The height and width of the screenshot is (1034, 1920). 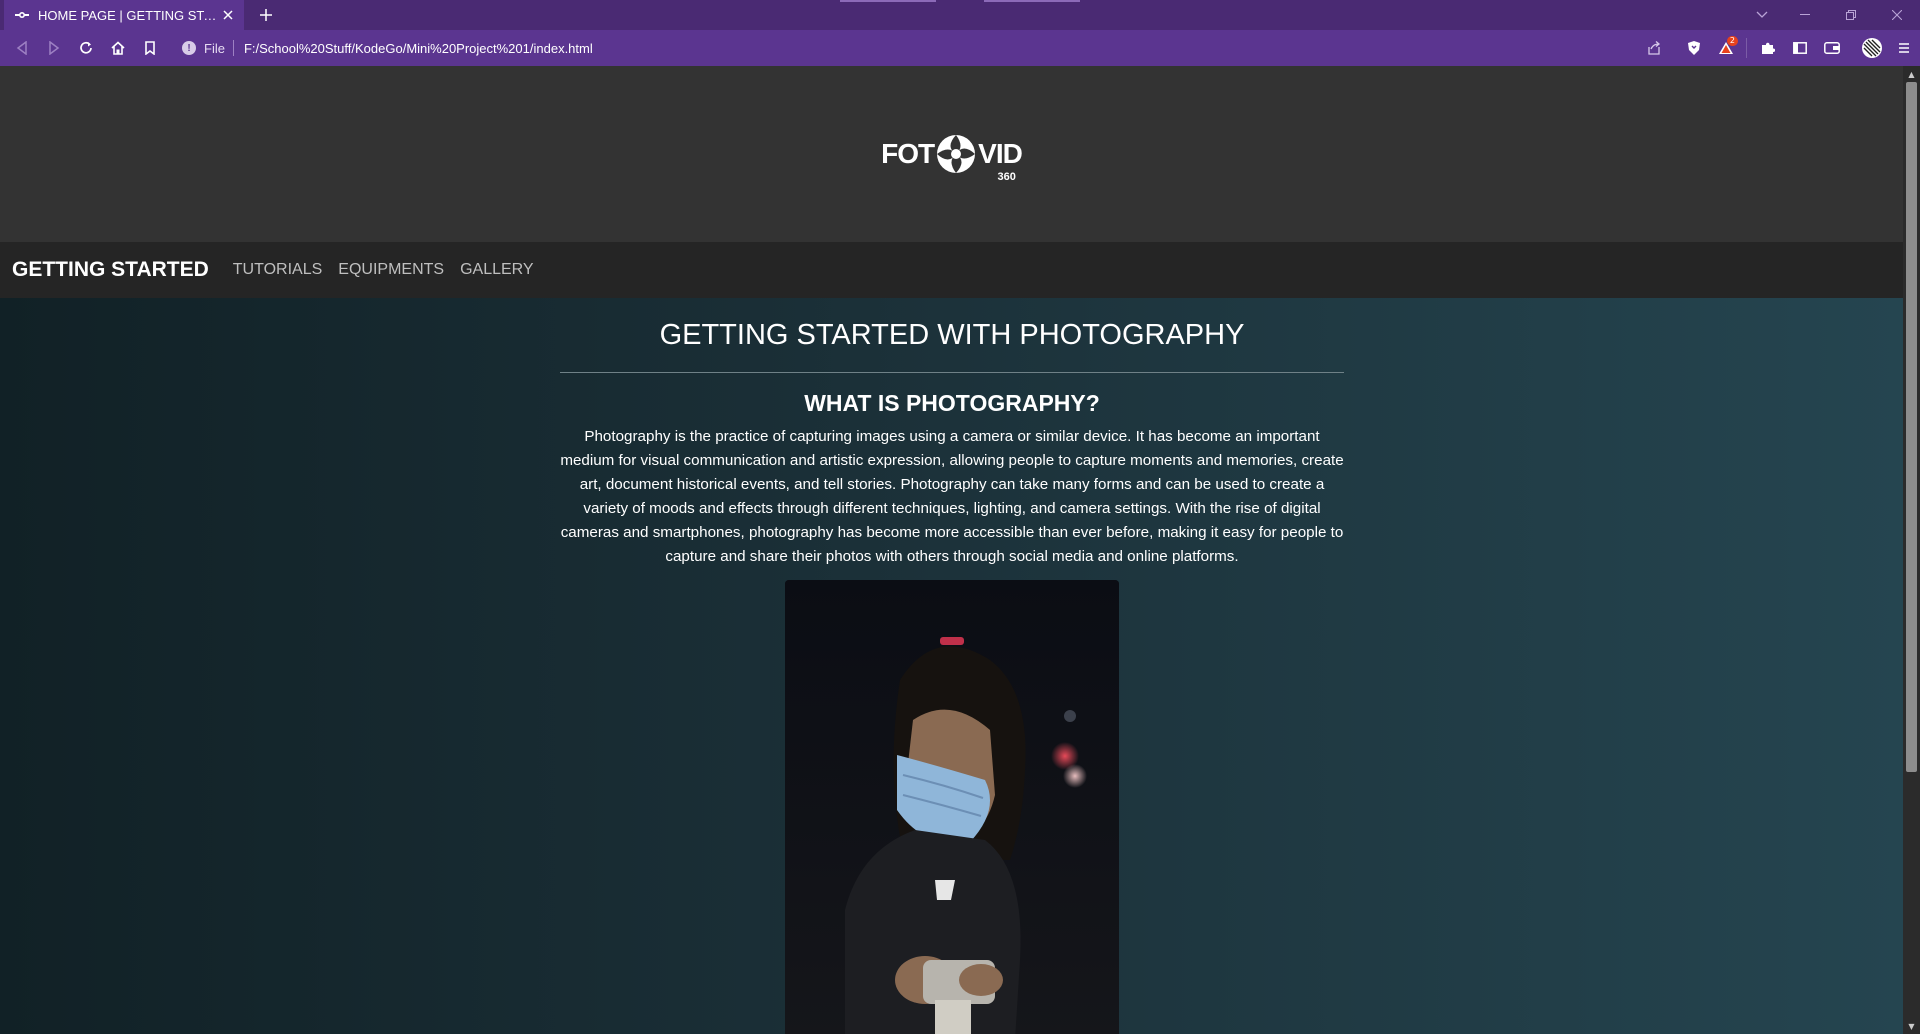 I want to click on page-favicon-icon, so click(x=22, y=15).